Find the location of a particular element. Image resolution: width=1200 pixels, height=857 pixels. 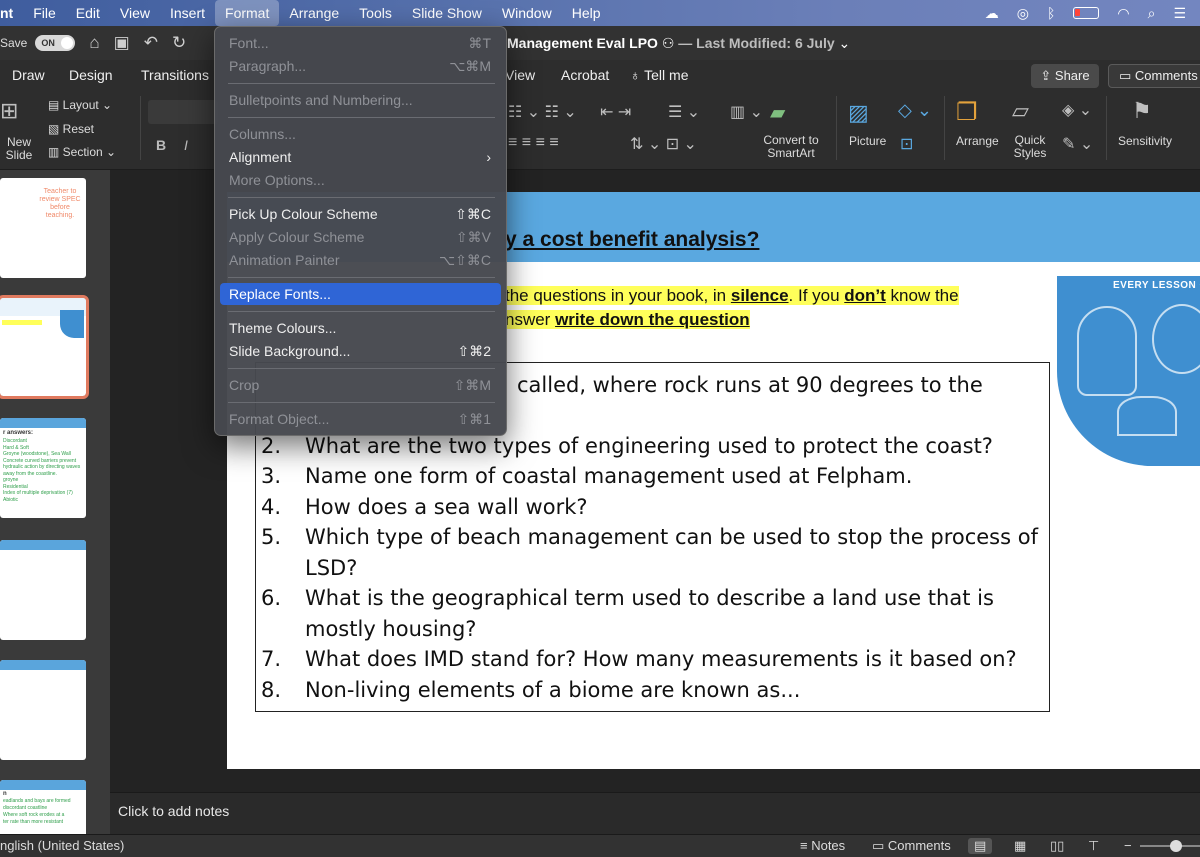

arrange-button: Arrange is located at coordinates (977, 141).